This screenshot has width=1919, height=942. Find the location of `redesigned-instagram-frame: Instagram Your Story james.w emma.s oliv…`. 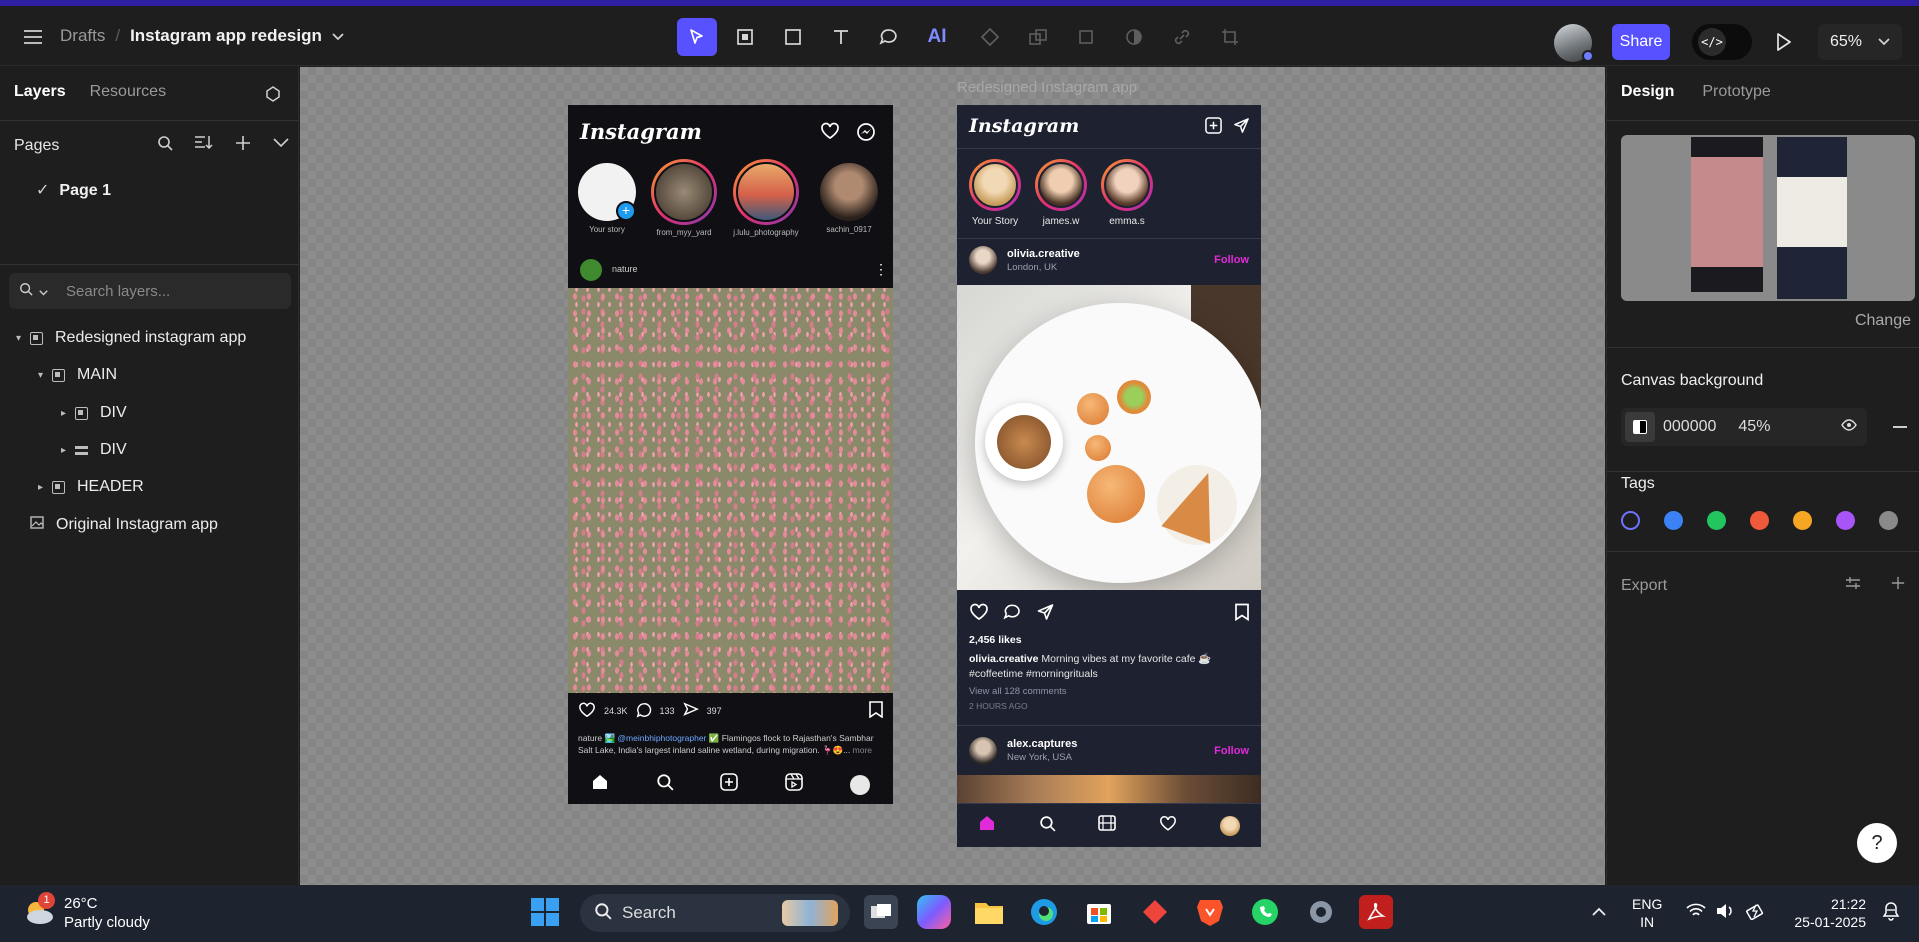

redesigned-instagram-frame: Instagram Your Story james.w emma.s oliv… is located at coordinates (1109, 476).